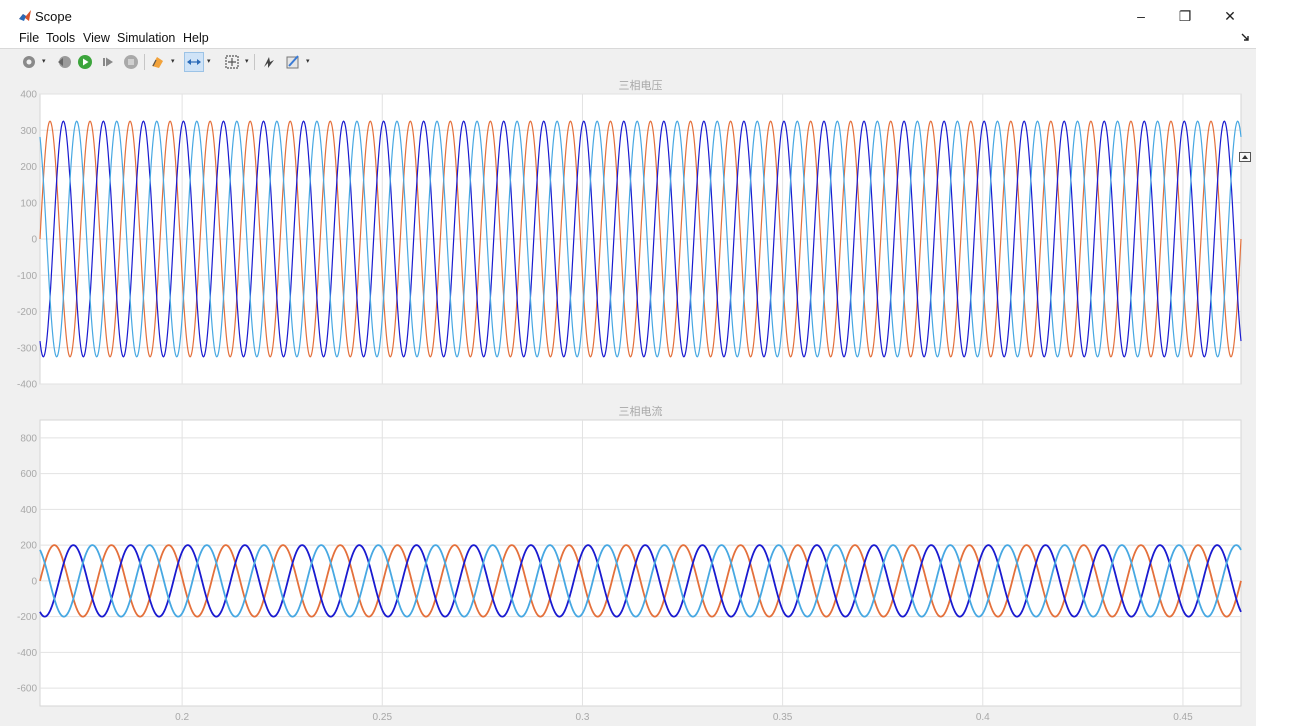  I want to click on highlight-icon, so click(157, 62).